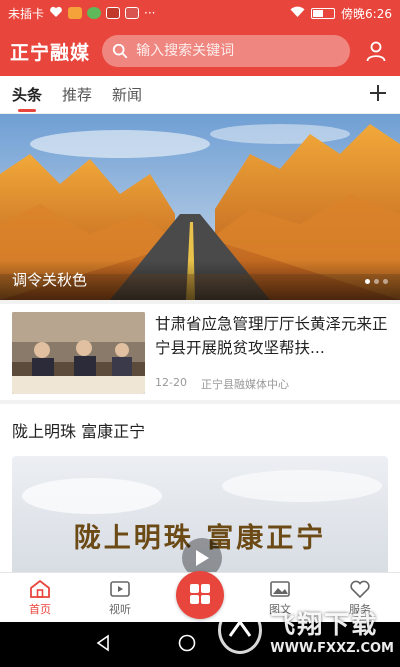 The width and height of the screenshot is (400, 667). I want to click on app-header: 正宁融媒, so click(200, 51).